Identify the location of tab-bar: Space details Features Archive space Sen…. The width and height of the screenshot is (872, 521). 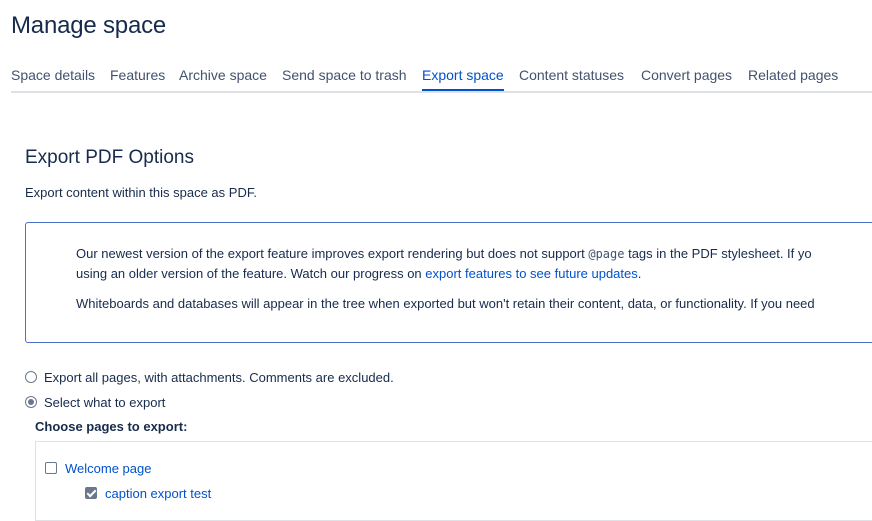
(441, 80).